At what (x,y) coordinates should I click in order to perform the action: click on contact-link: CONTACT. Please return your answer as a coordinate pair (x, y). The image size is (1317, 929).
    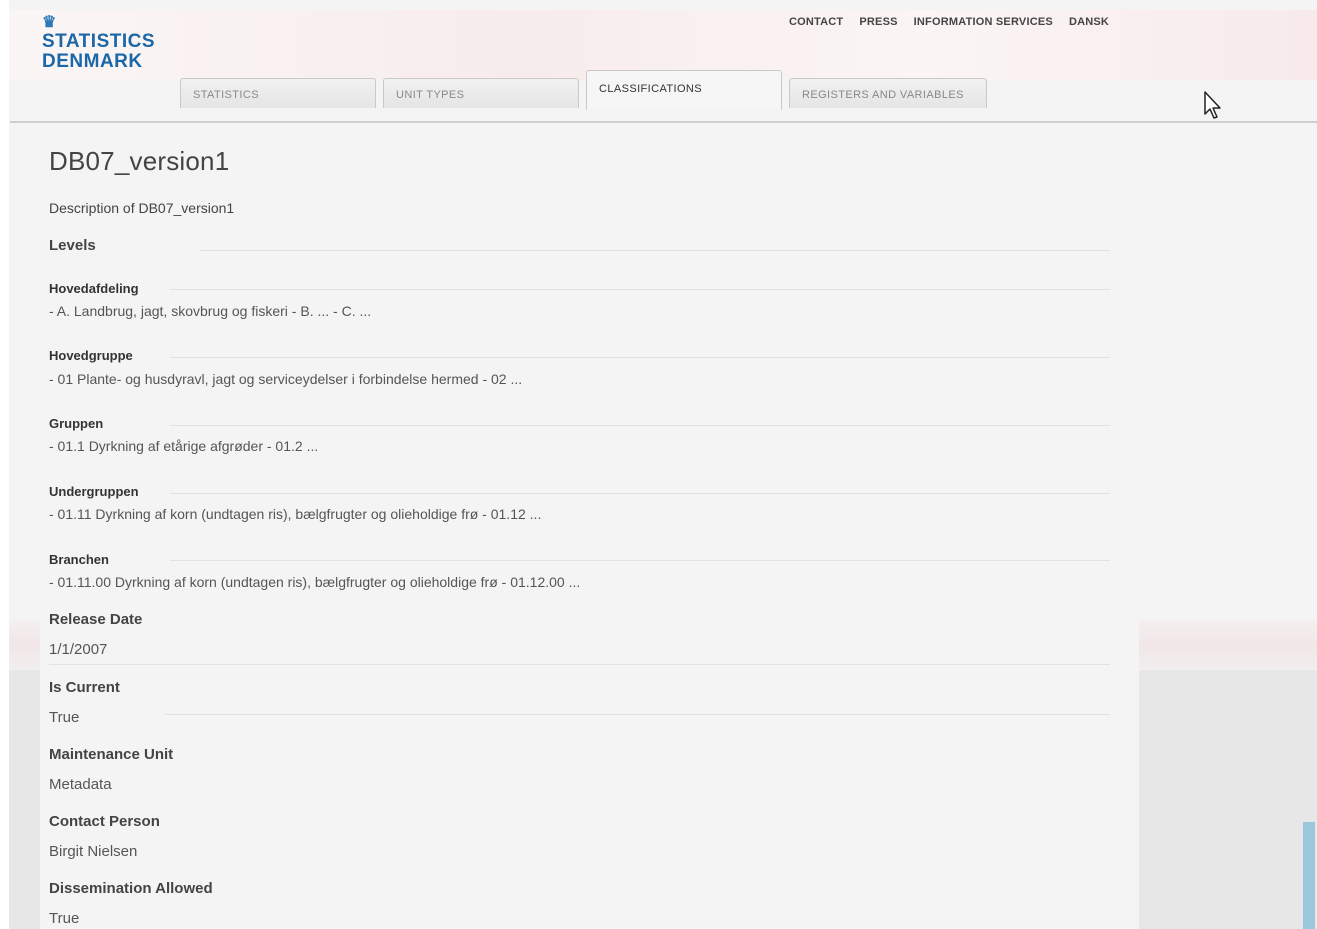
    Looking at the image, I should click on (816, 22).